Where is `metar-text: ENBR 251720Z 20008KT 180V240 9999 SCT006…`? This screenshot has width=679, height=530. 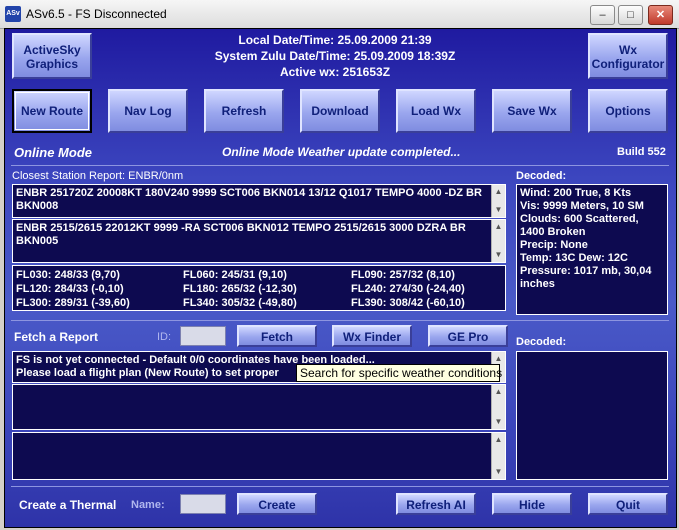 metar-text: ENBR 251720Z 20008KT 180V240 9999 SCT006… is located at coordinates (249, 199).